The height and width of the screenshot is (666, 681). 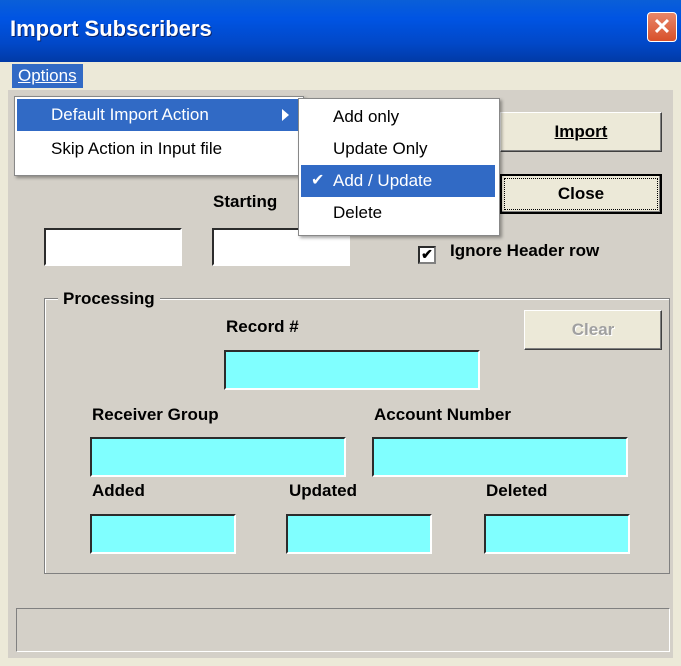 What do you see at coordinates (155, 414) in the screenshot?
I see `receiver-group-label: Receiver Group` at bounding box center [155, 414].